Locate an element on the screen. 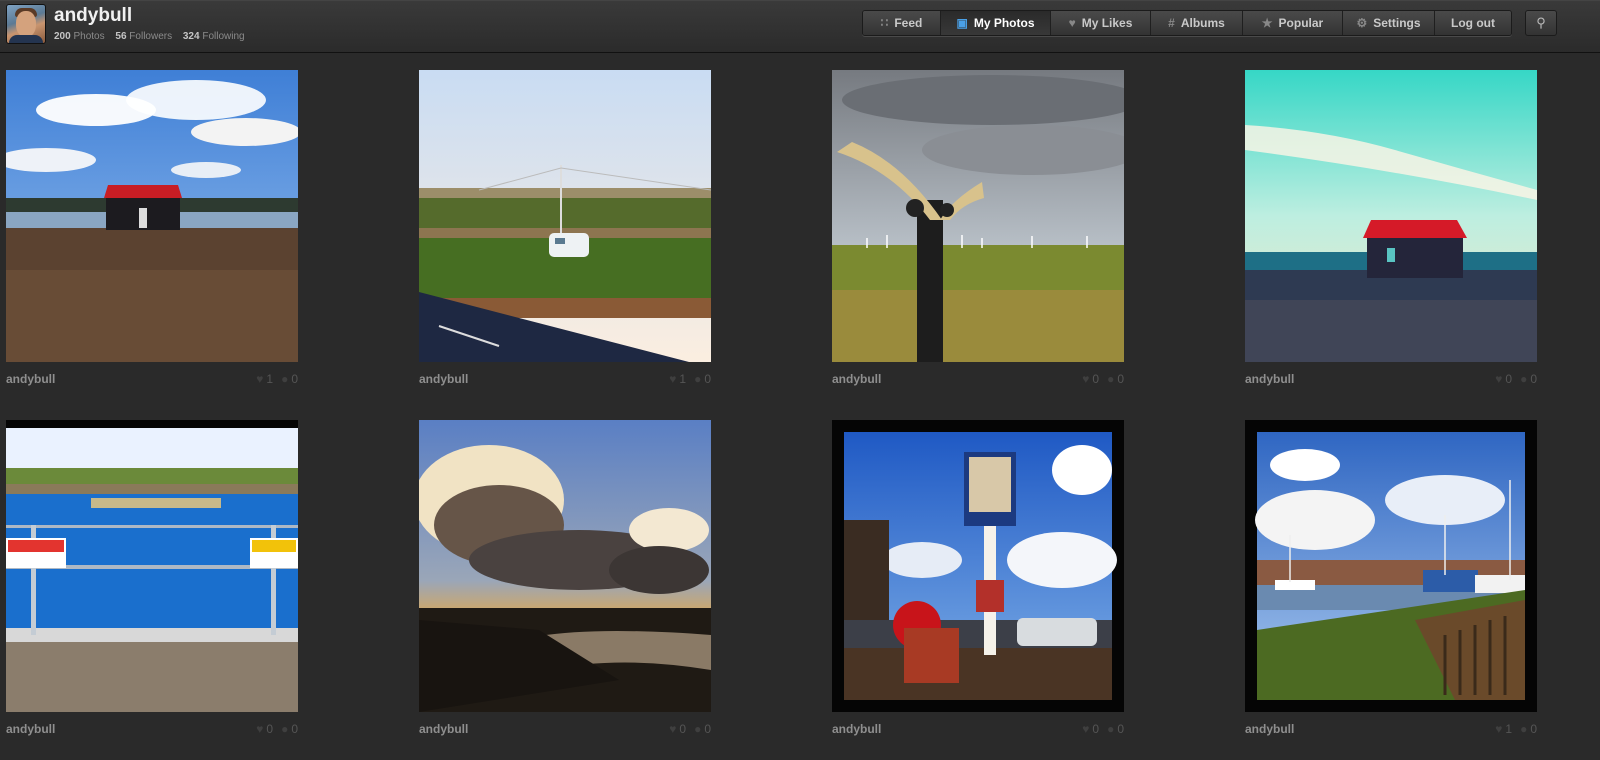 The width and height of the screenshot is (1600, 760). stat-followers: 56 Followers is located at coordinates (143, 36).